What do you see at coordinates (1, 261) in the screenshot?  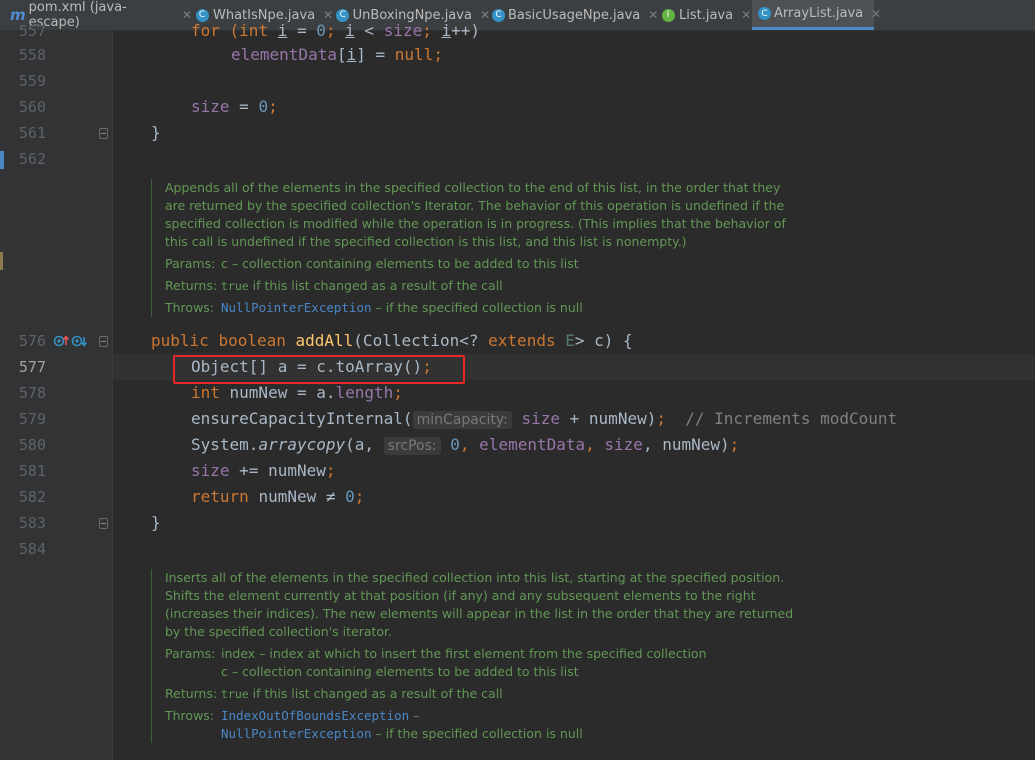 I see `vcs-change-marker` at bounding box center [1, 261].